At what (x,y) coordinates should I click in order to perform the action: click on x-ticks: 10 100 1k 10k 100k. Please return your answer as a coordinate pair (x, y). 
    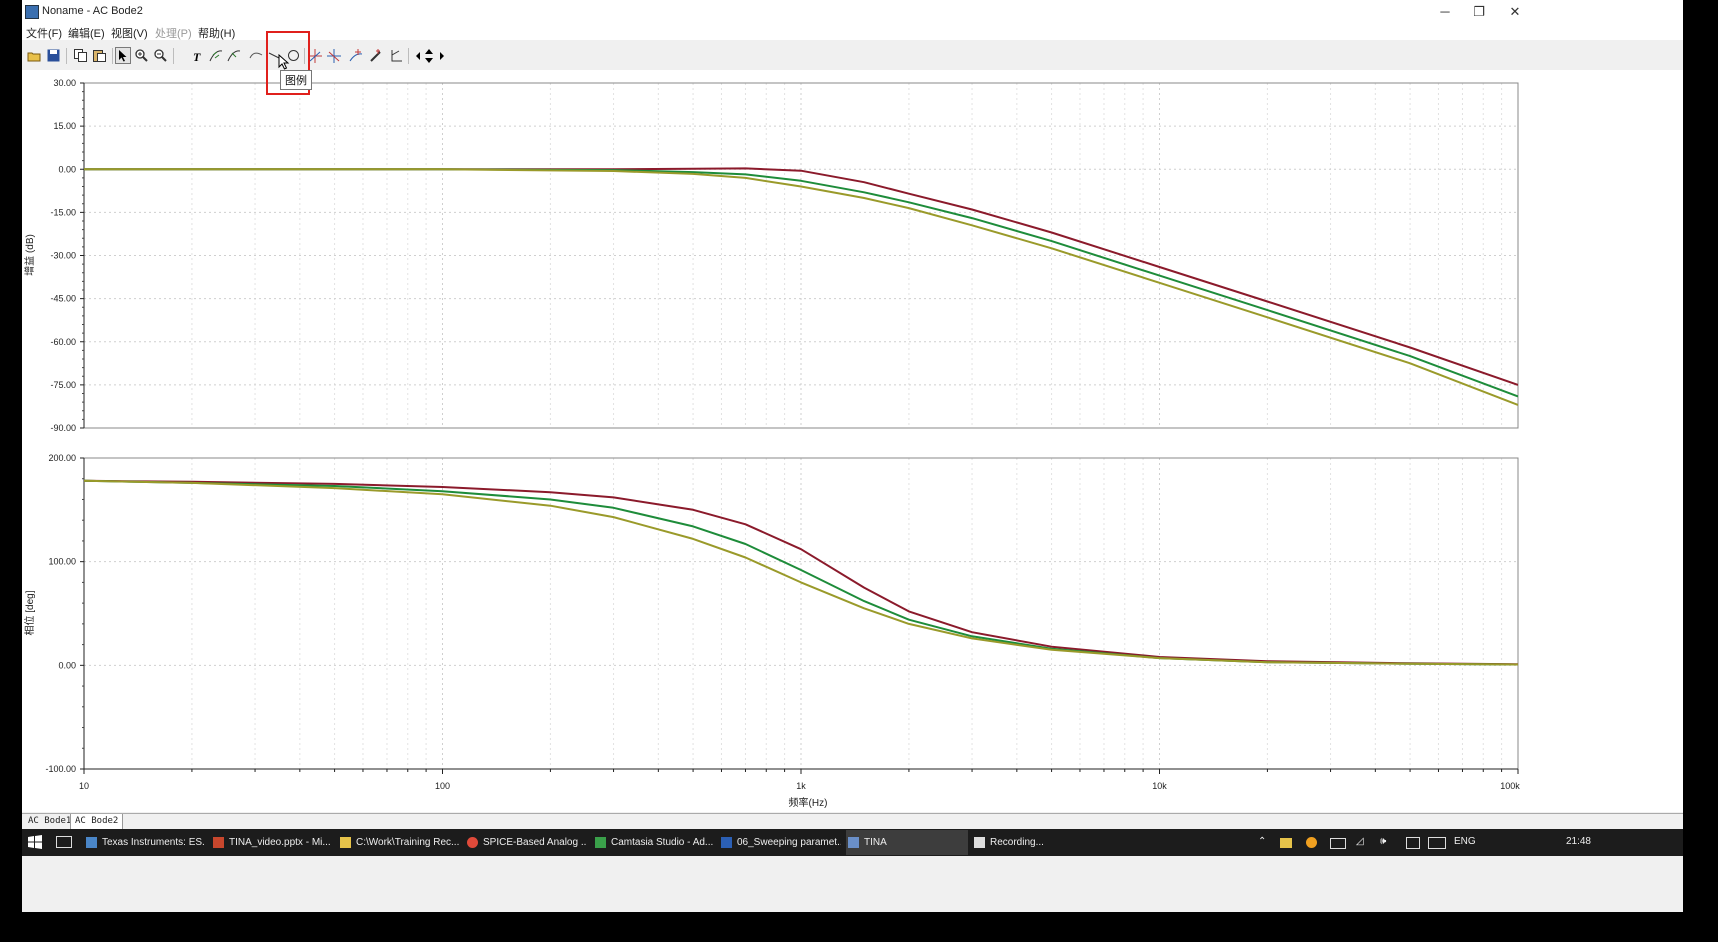
    Looking at the image, I should click on (799, 779).